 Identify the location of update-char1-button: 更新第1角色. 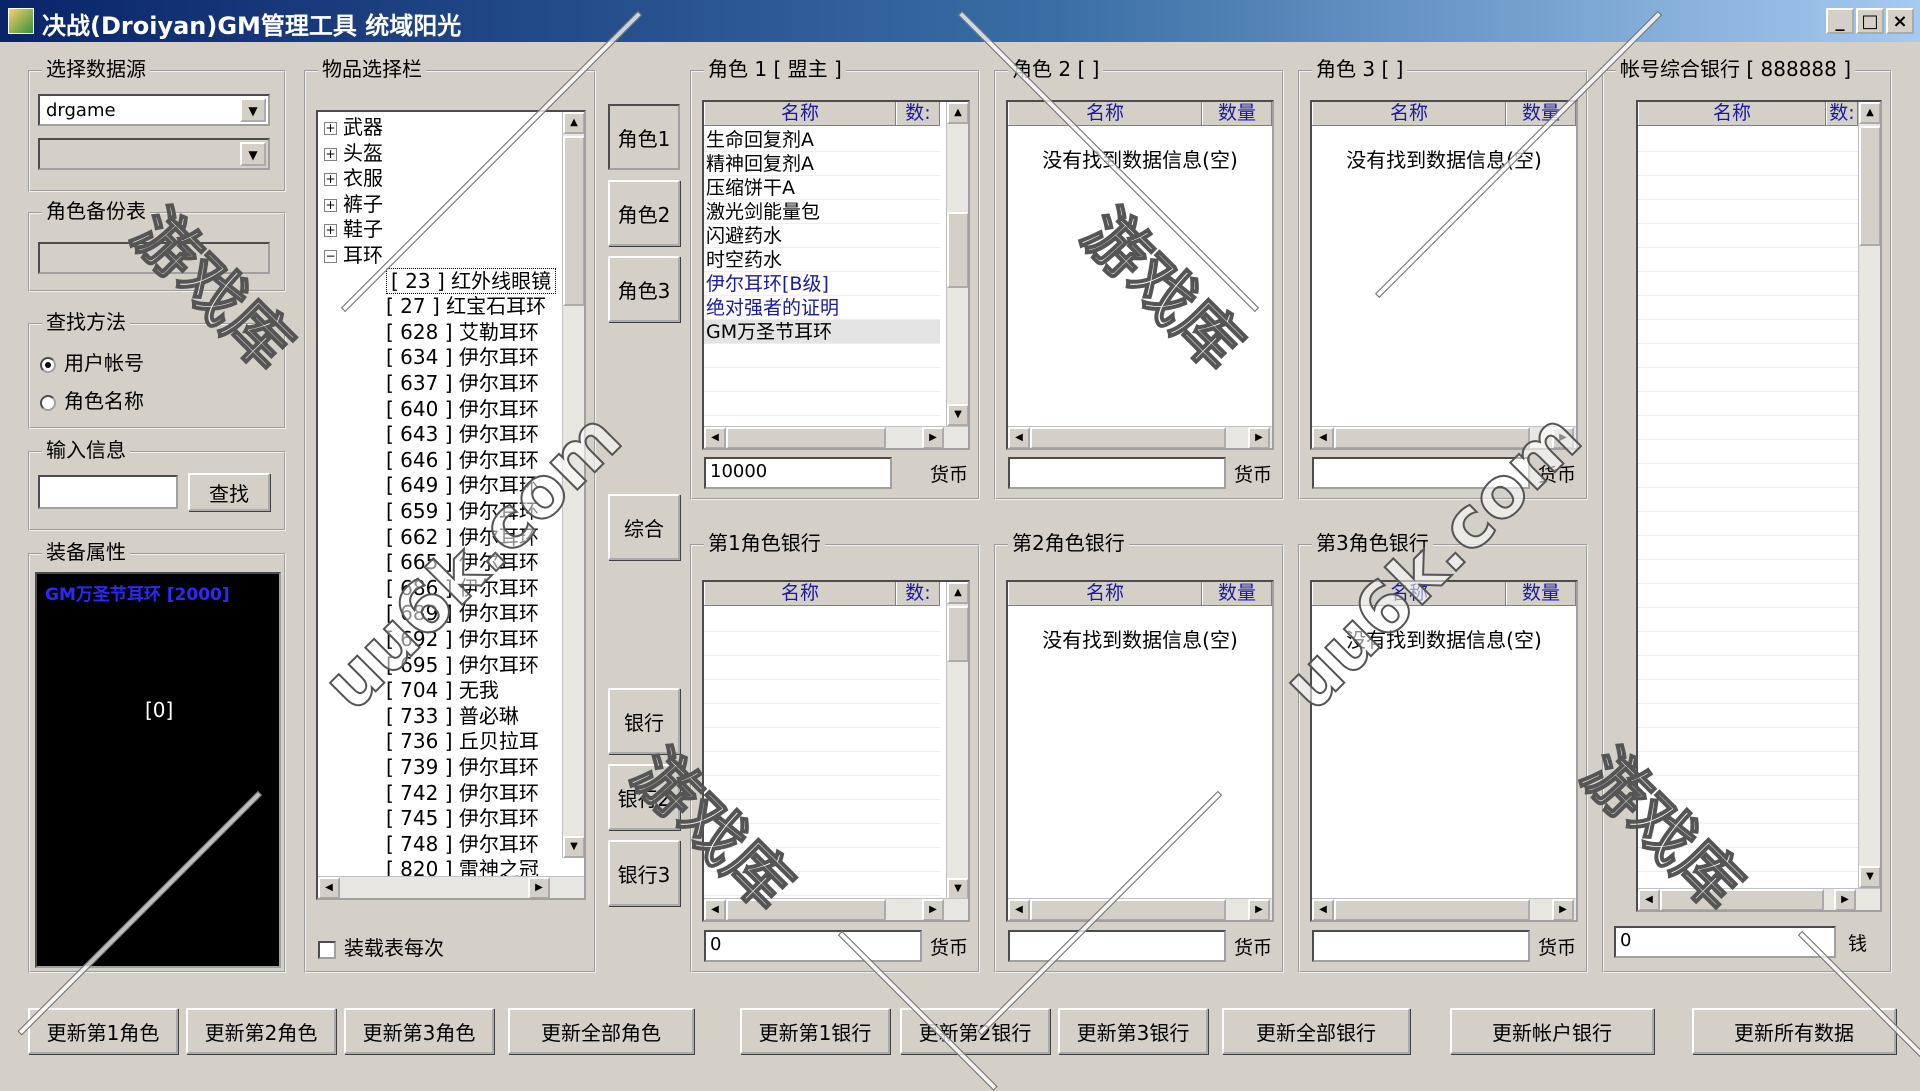
(103, 1031).